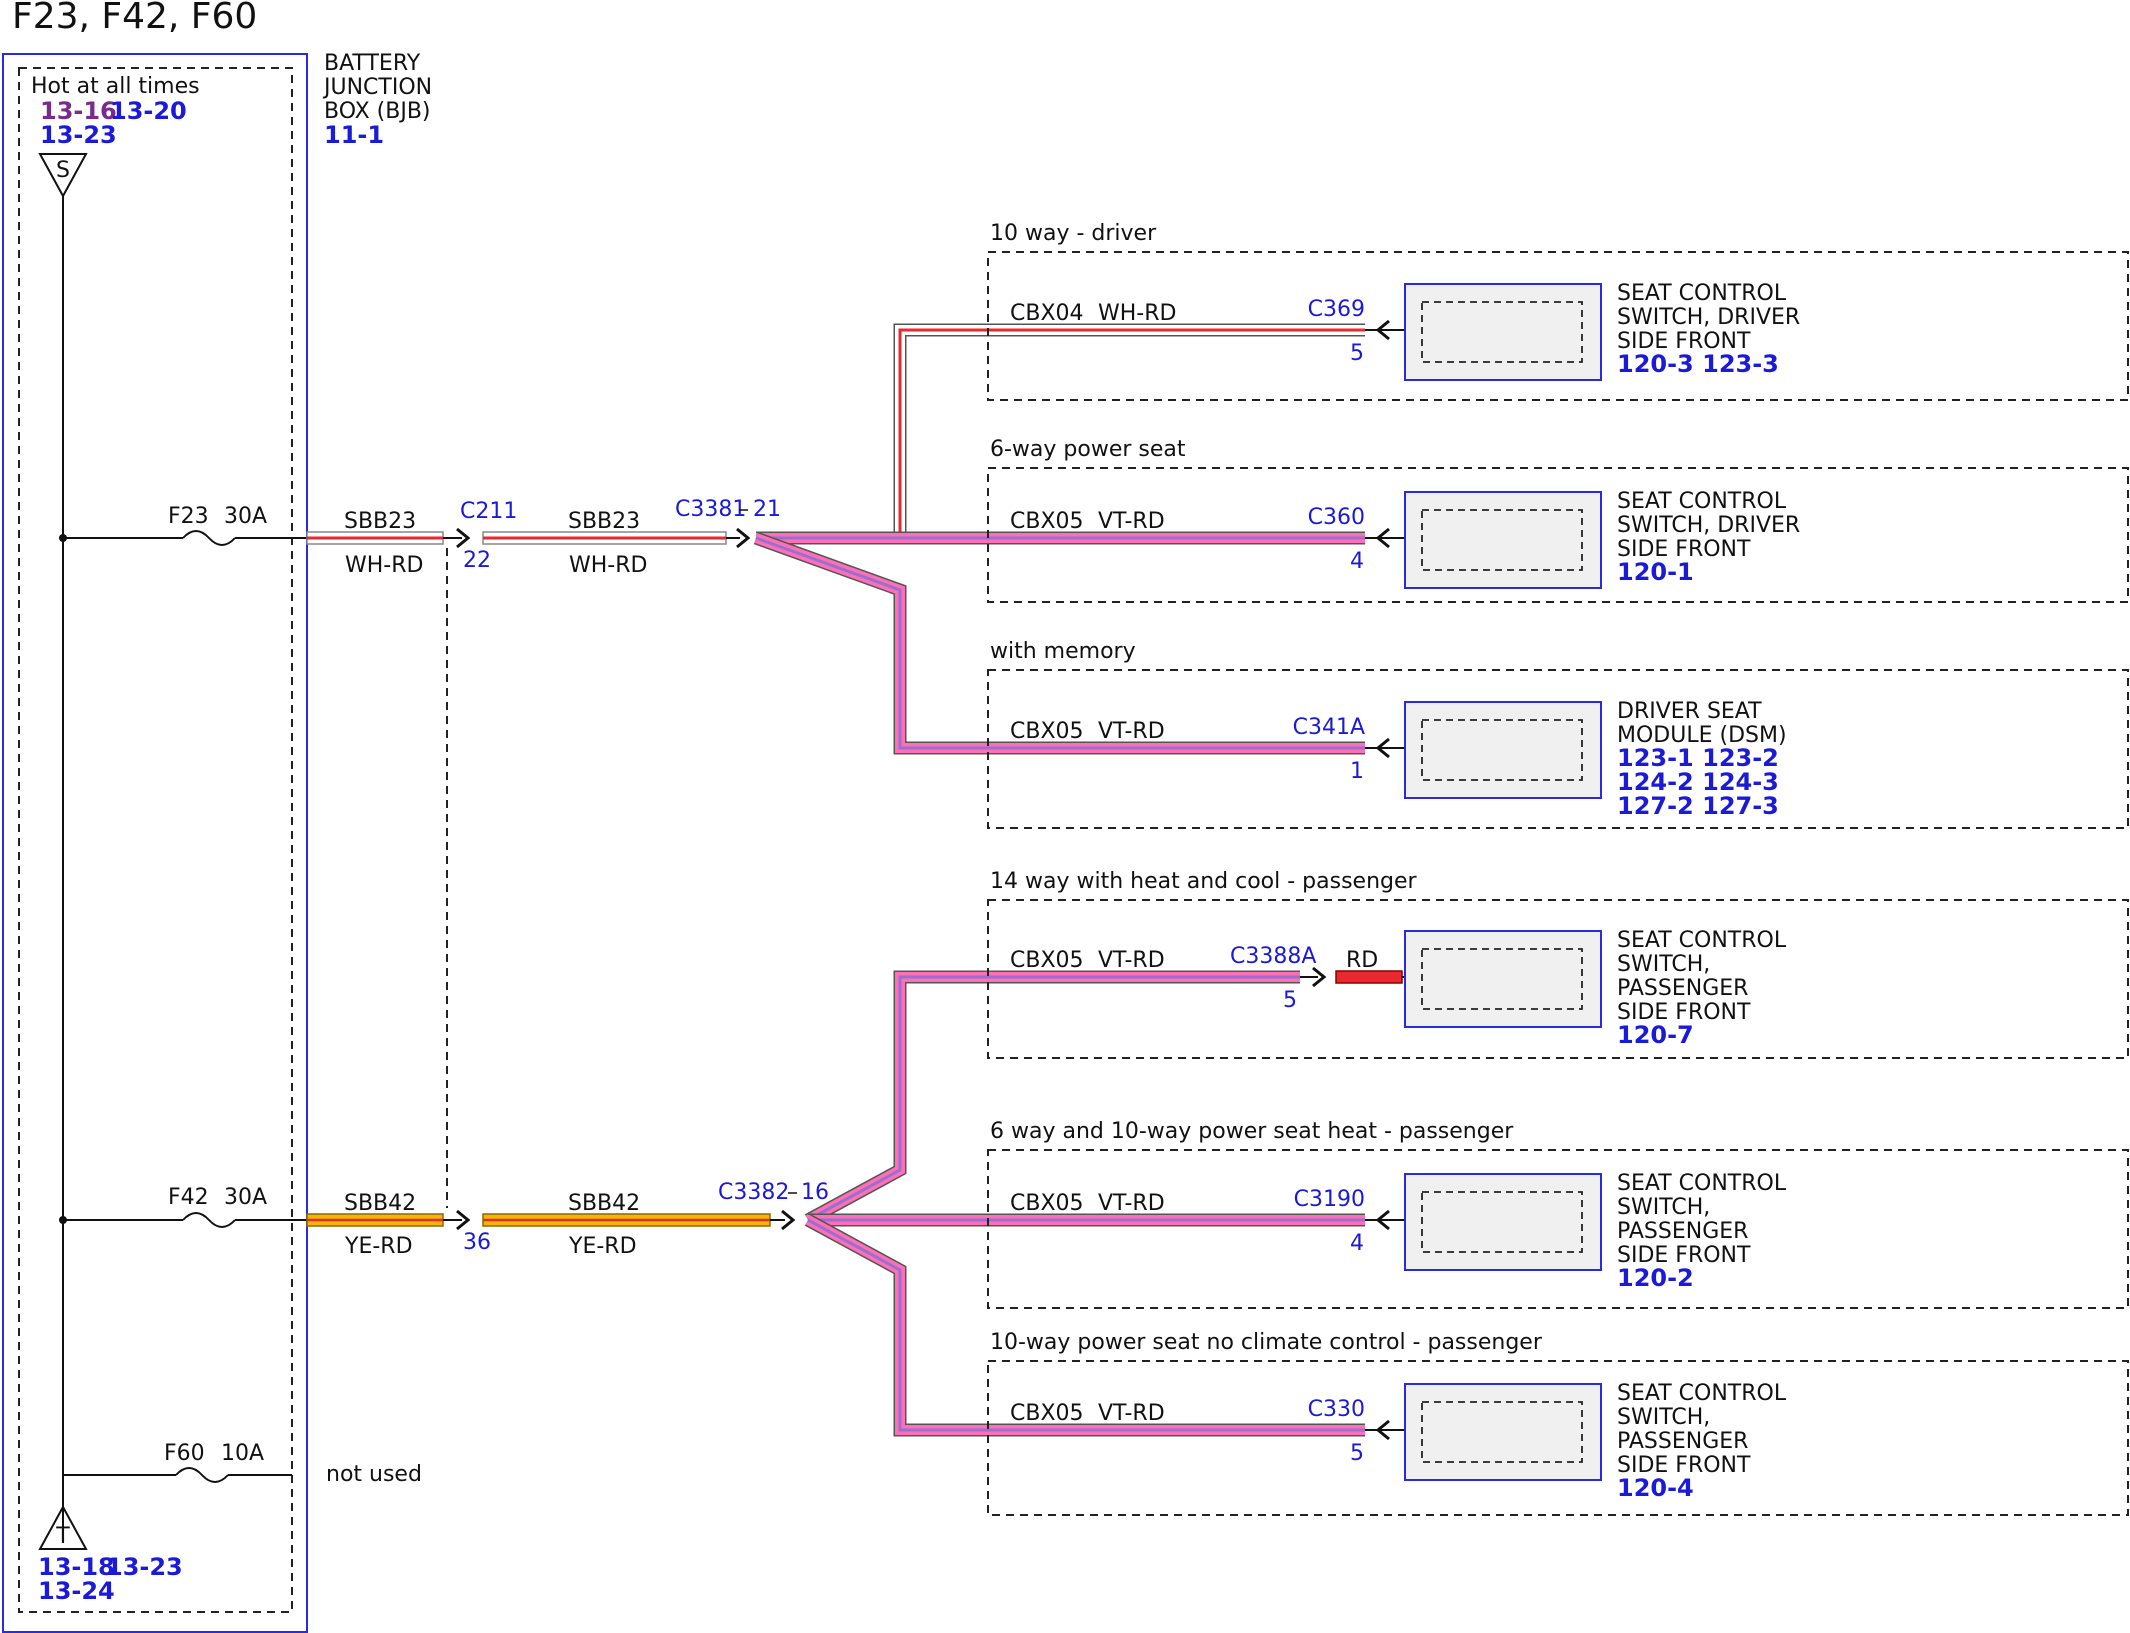 The height and width of the screenshot is (1633, 2130). What do you see at coordinates (144, 1567) in the screenshot?
I see `ref-13-23-bottom: 13-23` at bounding box center [144, 1567].